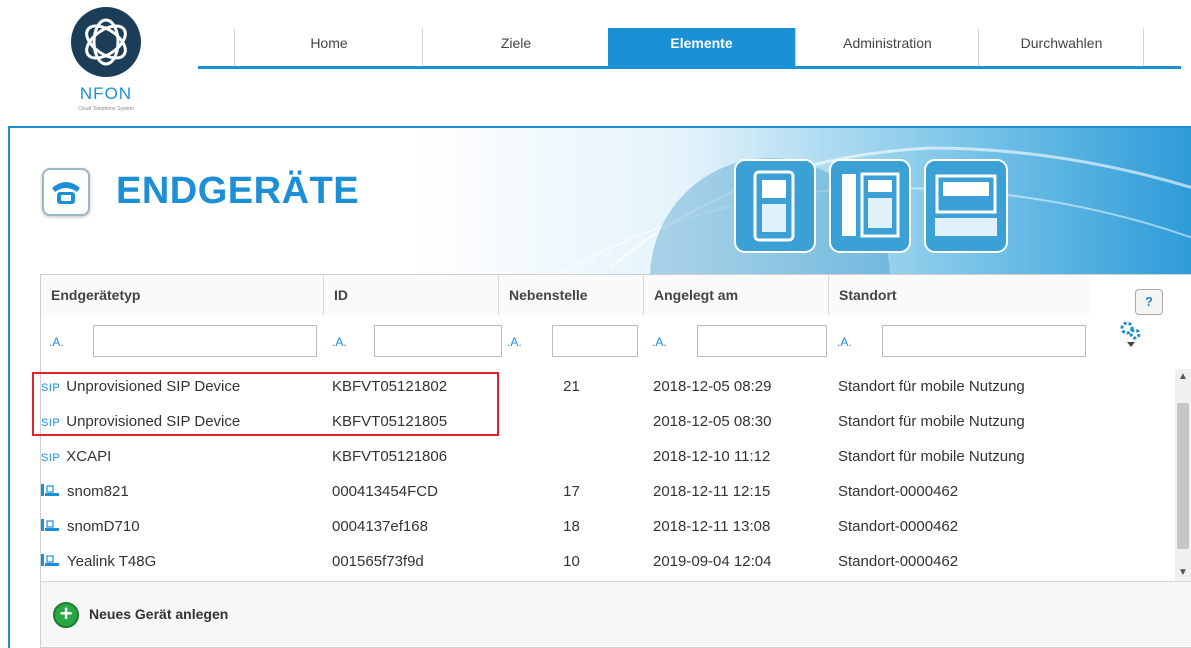 This screenshot has height=648, width=1191. What do you see at coordinates (182, 295) in the screenshot?
I see `column-header-type: Endgerätetyp` at bounding box center [182, 295].